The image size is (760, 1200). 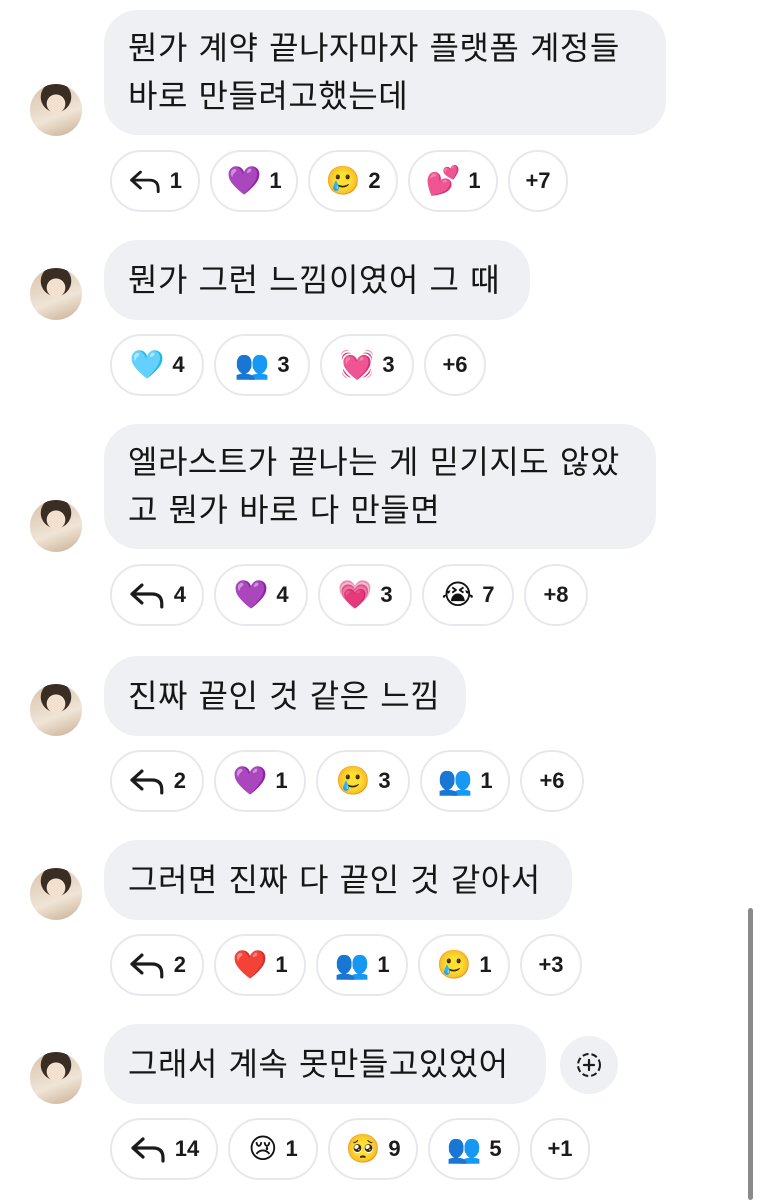 I want to click on reaction-pill: 👥 5, so click(x=474, y=1149).